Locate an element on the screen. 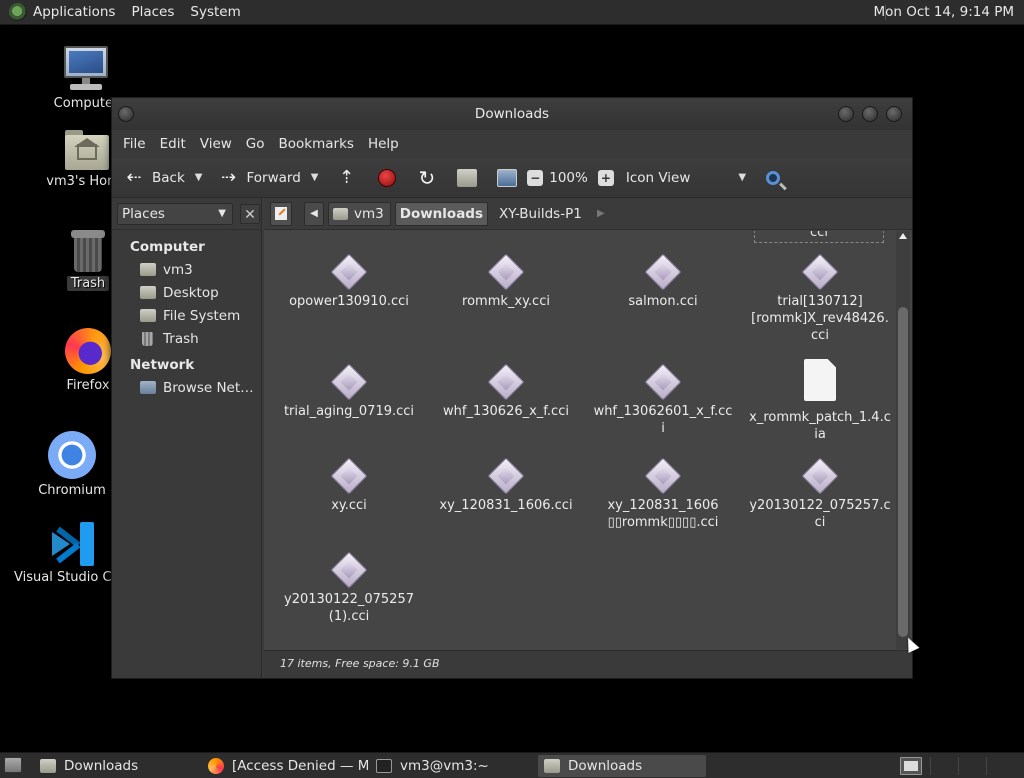  menu-file: File is located at coordinates (134, 144).